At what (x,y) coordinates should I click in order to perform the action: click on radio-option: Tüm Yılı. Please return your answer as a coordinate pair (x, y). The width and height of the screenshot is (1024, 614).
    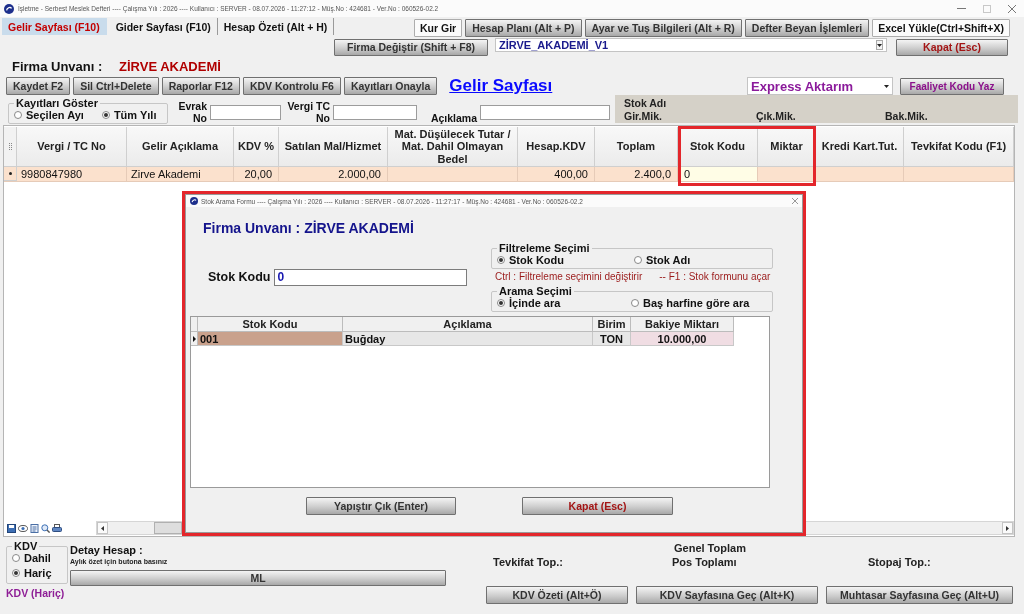
    Looking at the image, I should click on (129, 114).